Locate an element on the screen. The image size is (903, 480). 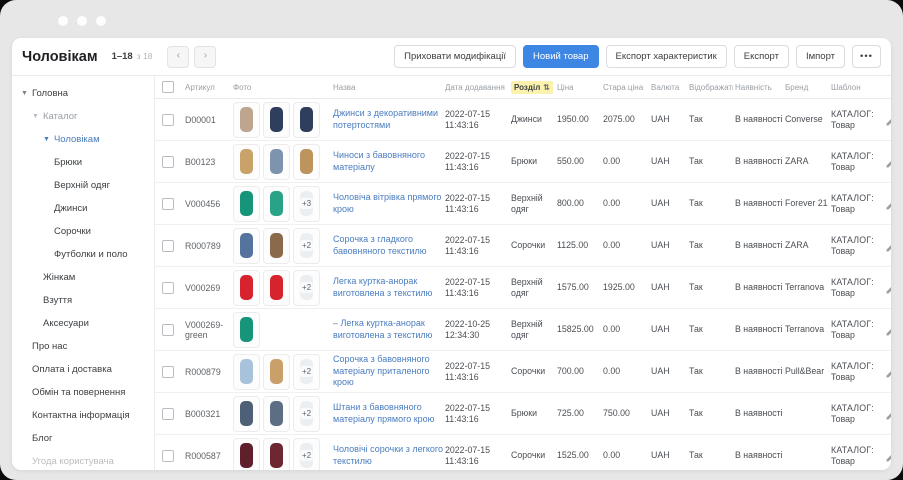
column-header-name: Назва is located at coordinates (388, 87).